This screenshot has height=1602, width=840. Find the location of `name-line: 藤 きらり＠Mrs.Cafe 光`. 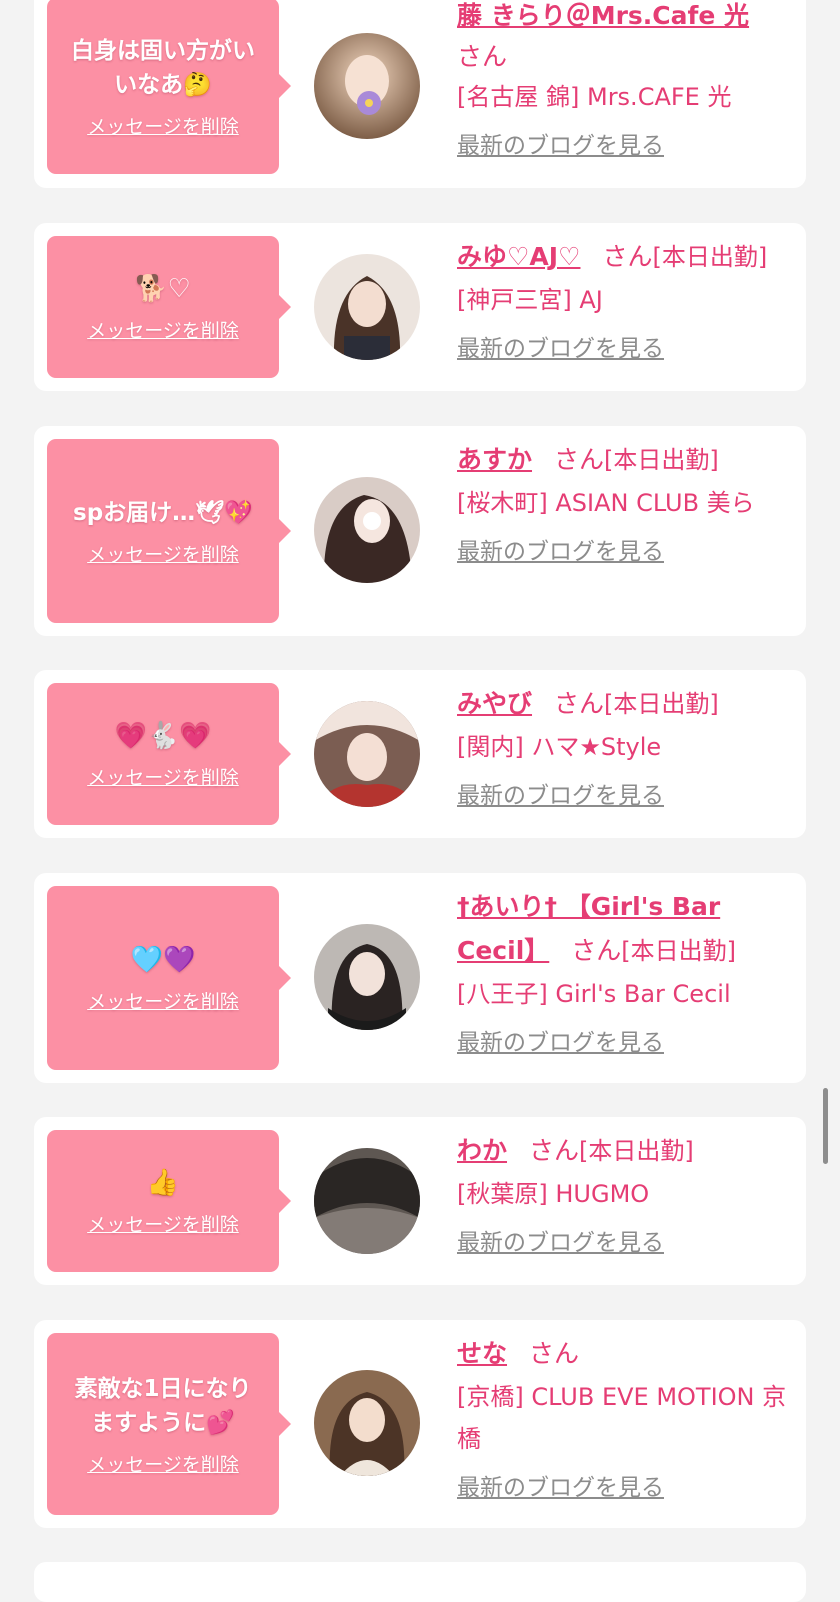

name-line: 藤 きらり＠Mrs.Cafe 光 is located at coordinates (627, 19).